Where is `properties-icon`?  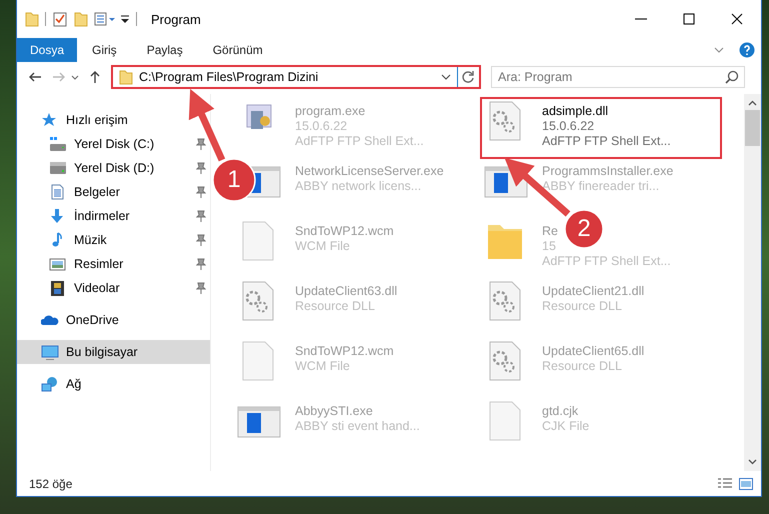
properties-icon is located at coordinates (105, 19).